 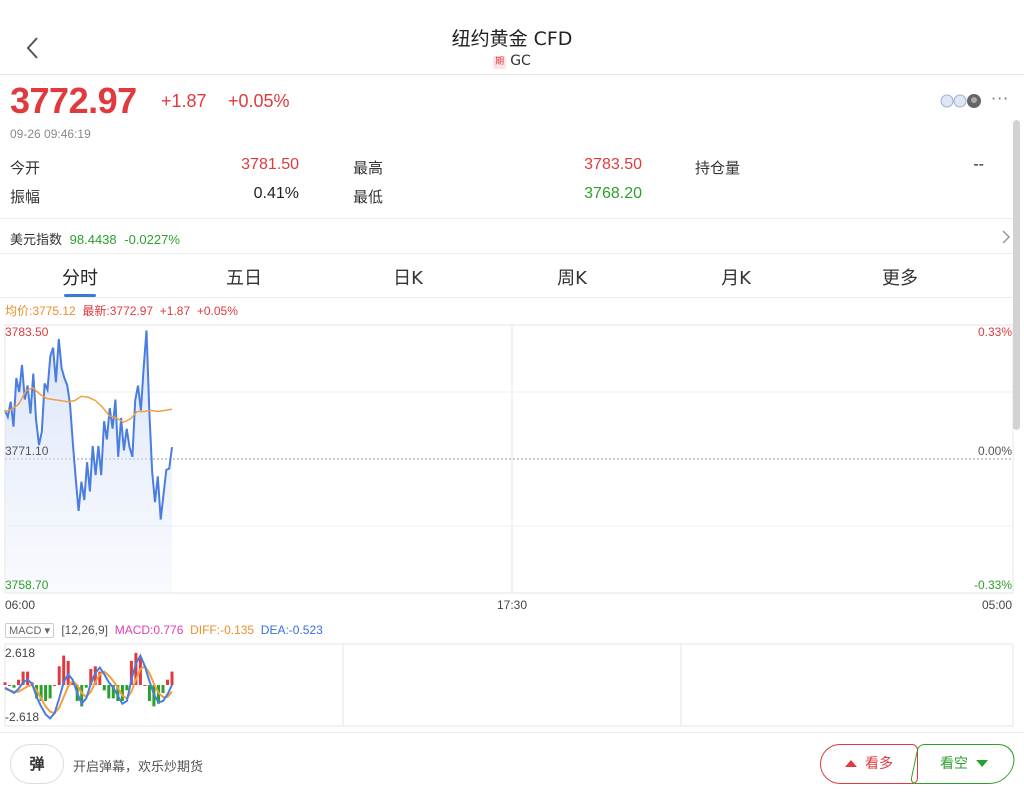 I want to click on intraday-legend: 均价:3775.12 最新:3772.97 +1.87 +0.05%, so click(x=121, y=310).